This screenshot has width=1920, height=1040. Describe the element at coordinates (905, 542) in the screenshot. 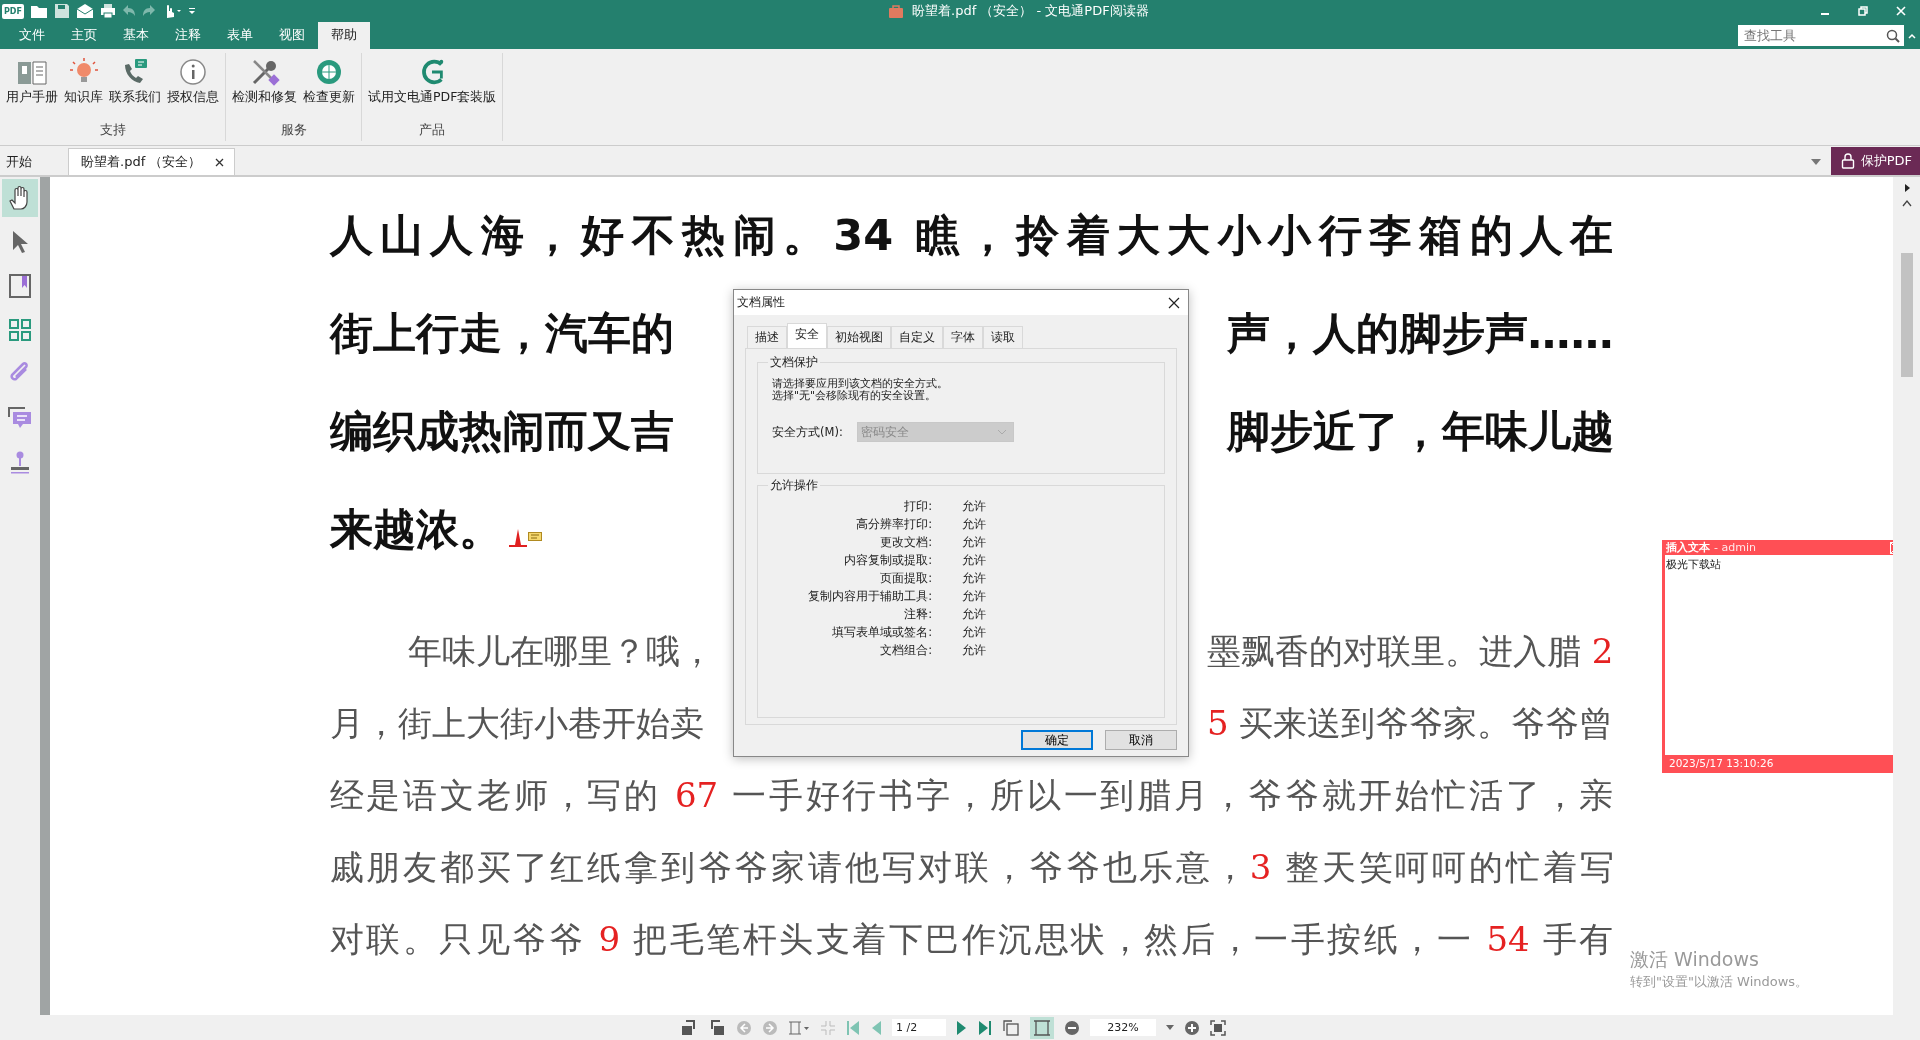

I see `permission-label: 更改文档:` at that location.